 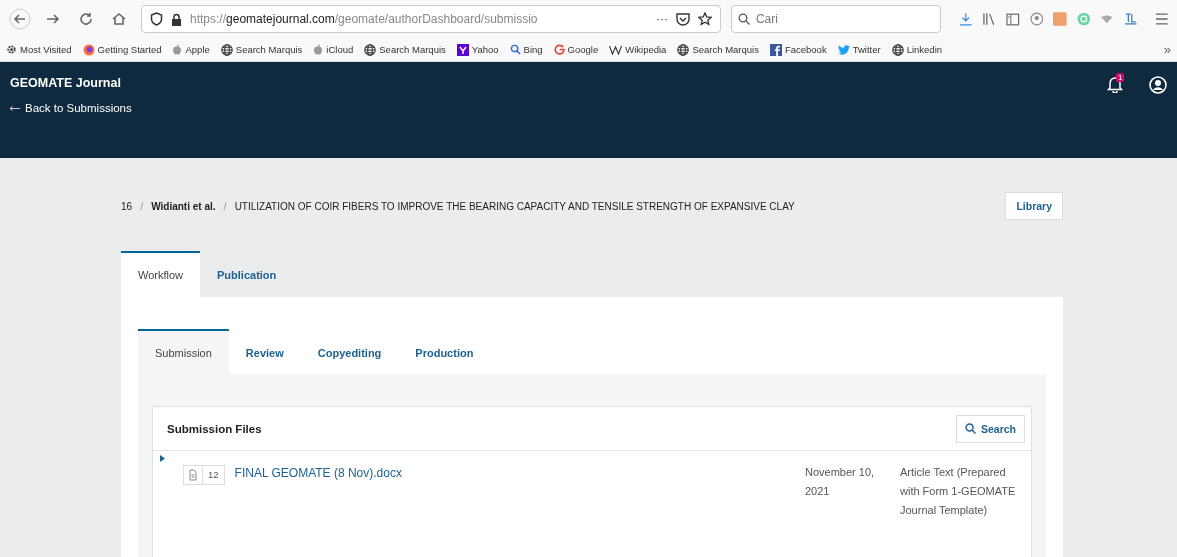 I want to click on account-icon, so click(x=1036, y=19).